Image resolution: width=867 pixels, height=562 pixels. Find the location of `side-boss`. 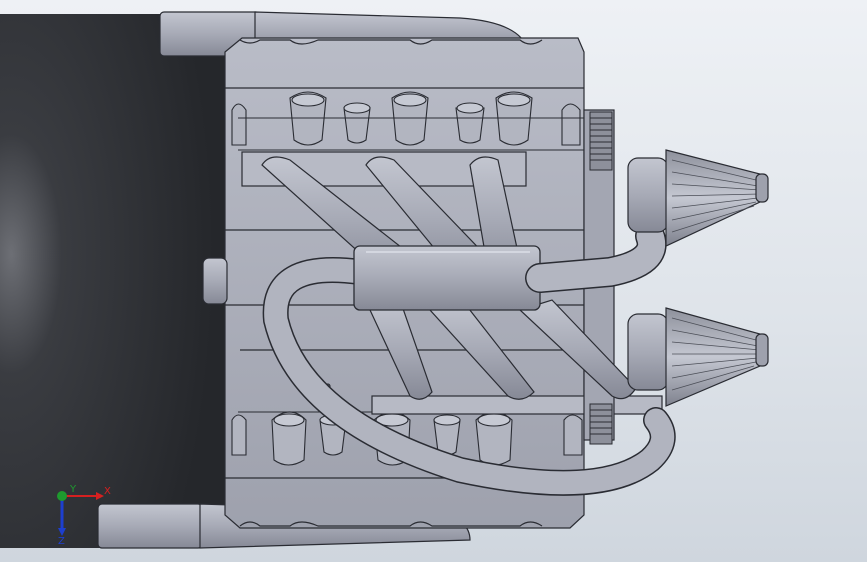

side-boss is located at coordinates (215, 281).